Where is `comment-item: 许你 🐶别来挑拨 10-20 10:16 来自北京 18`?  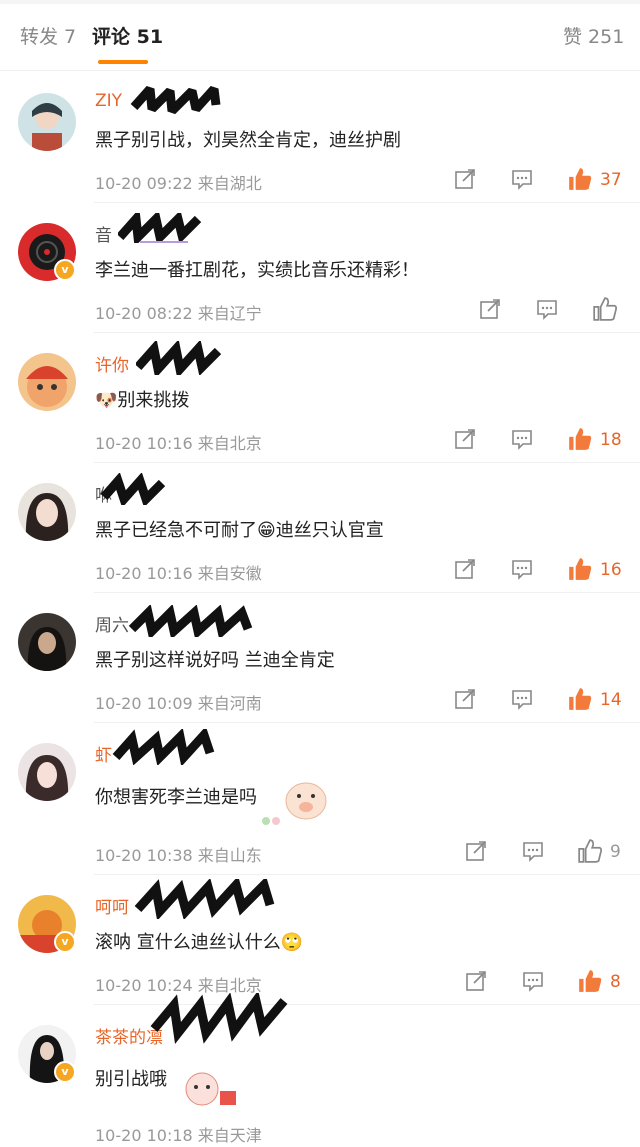
comment-item: 许你 🐶别来挑拨 10-20 10:16 来自北京 18 is located at coordinates (320, 398).